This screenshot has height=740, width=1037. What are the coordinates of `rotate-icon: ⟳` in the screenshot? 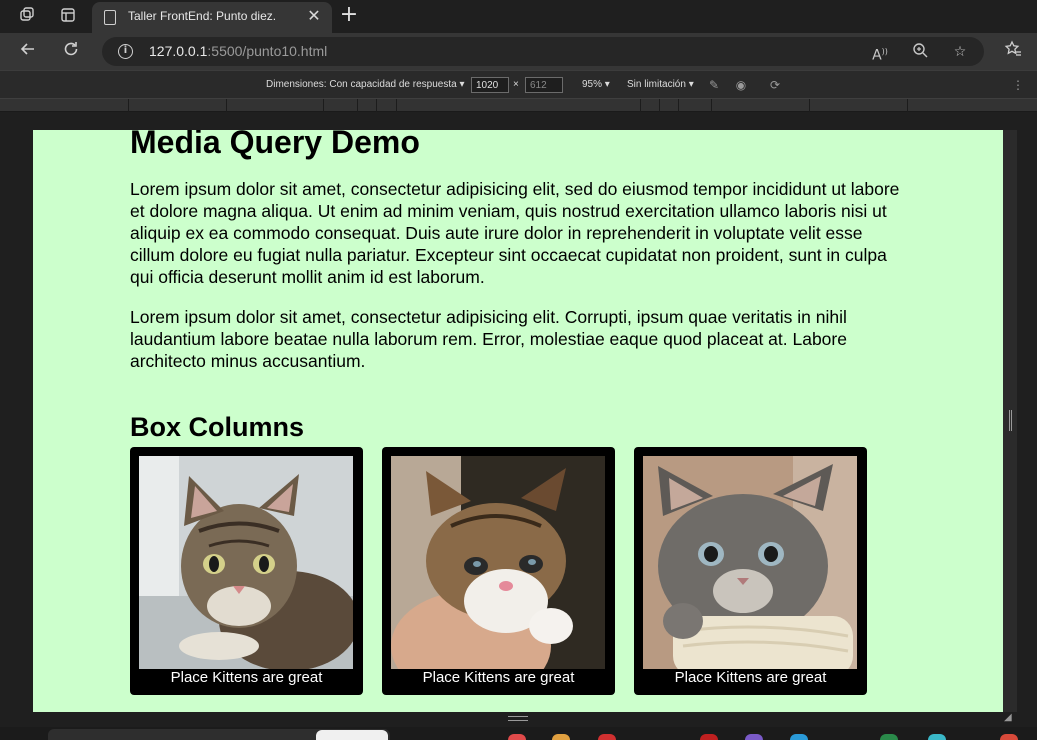 It's located at (775, 85).